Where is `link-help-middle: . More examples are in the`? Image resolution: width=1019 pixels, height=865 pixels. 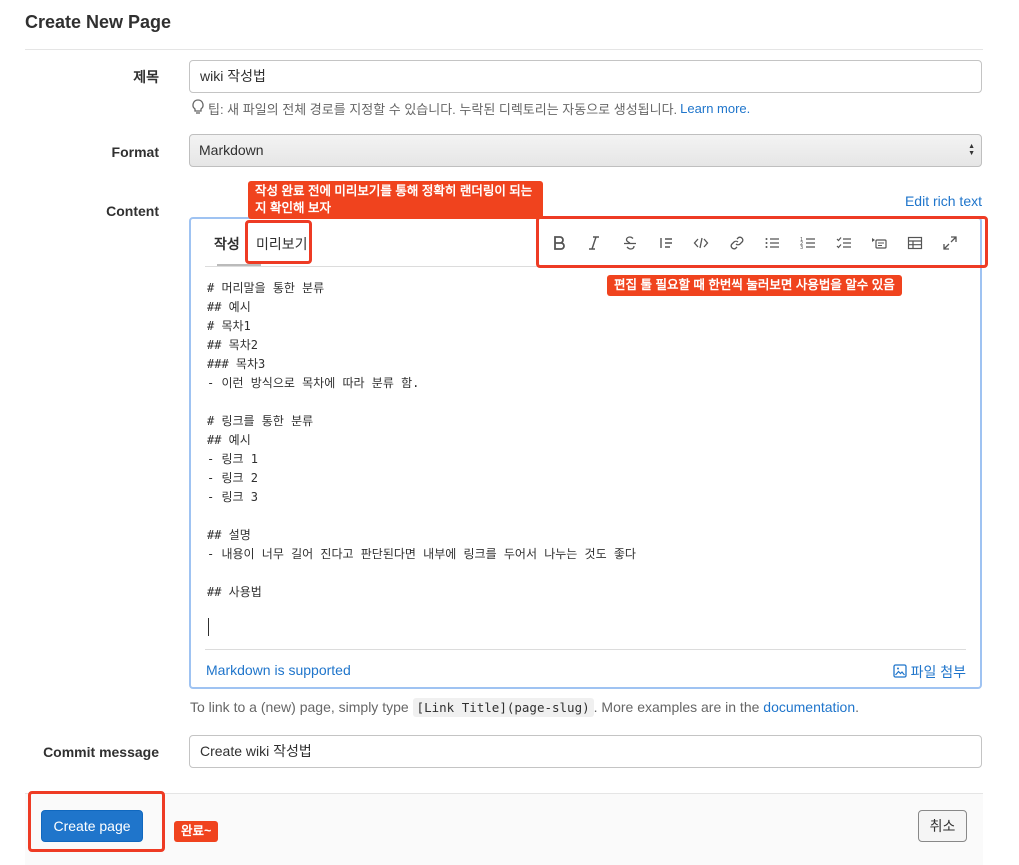
link-help-middle: . More examples are in the is located at coordinates (676, 707).